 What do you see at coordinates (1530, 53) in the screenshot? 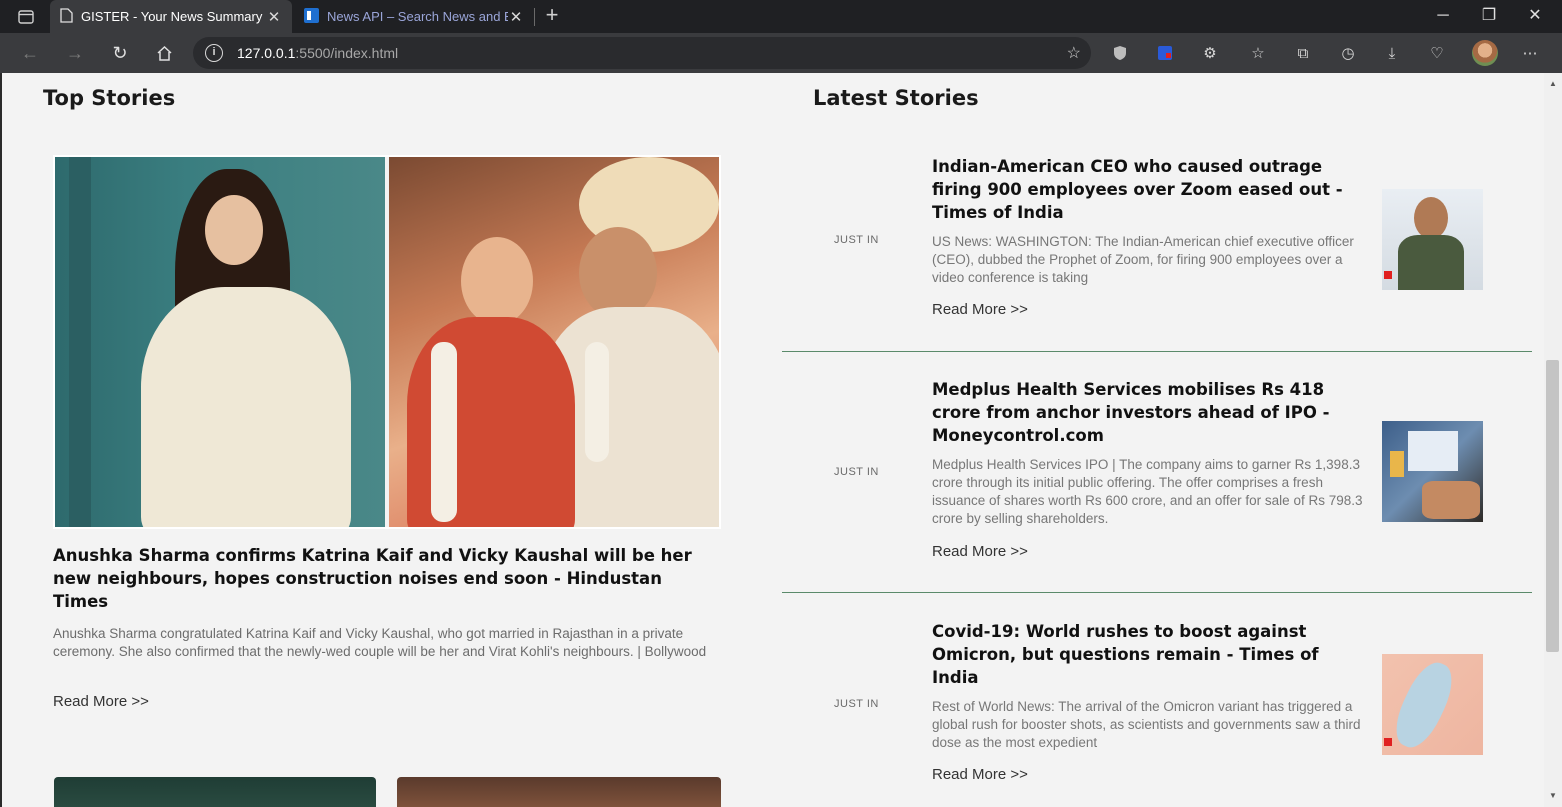
I see `more-menu-icon: ⋯` at bounding box center [1530, 53].